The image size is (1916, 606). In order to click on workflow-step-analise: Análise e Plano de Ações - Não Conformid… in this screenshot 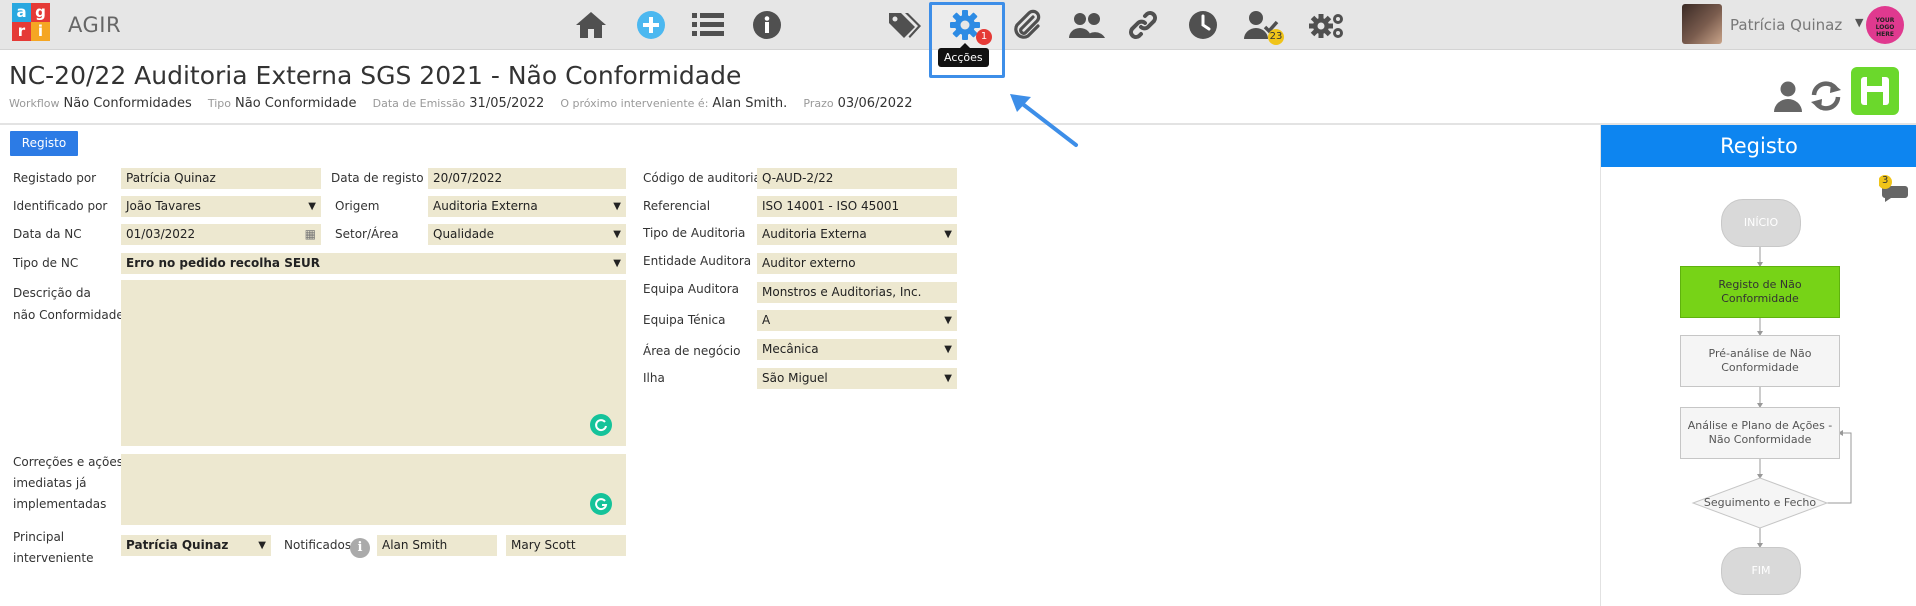, I will do `click(1760, 433)`.